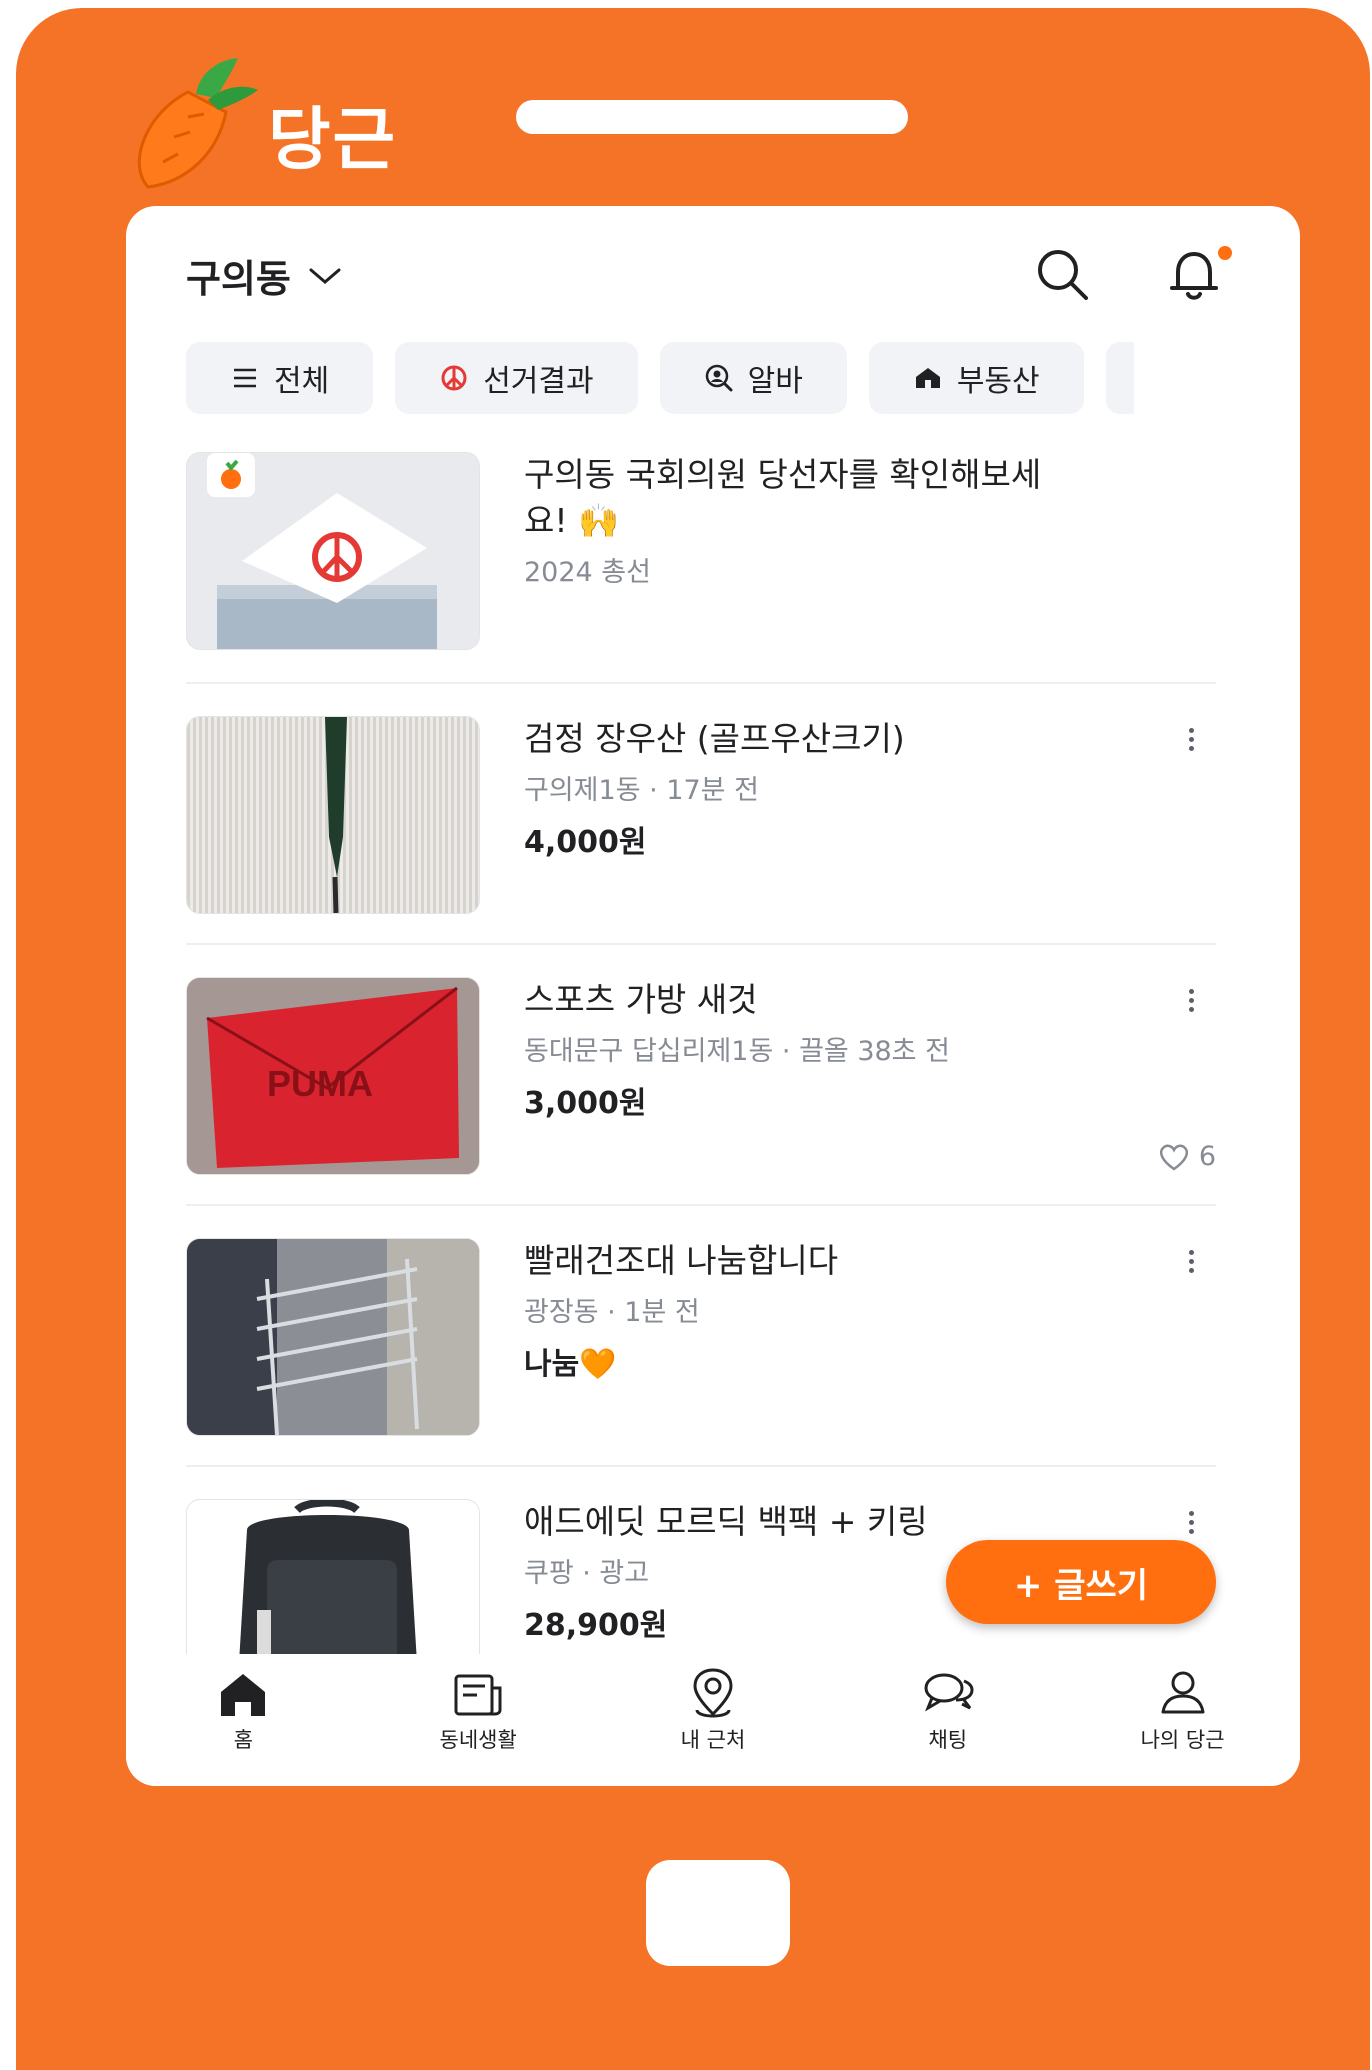 The image size is (1372, 2070). I want to click on umbrella-image, so click(336, 815).